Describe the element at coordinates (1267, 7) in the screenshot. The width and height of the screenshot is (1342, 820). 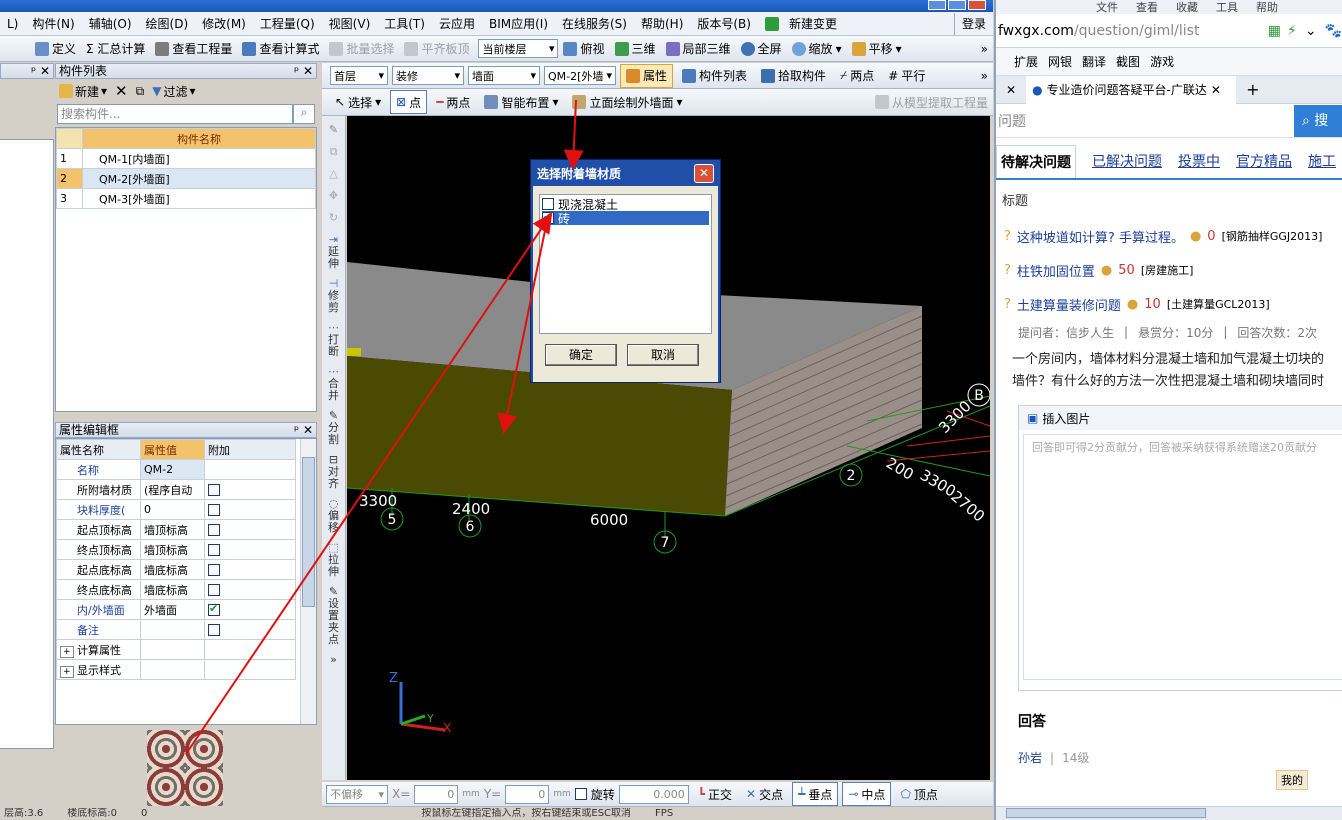
I see `browser-menu-help: 帮助` at that location.